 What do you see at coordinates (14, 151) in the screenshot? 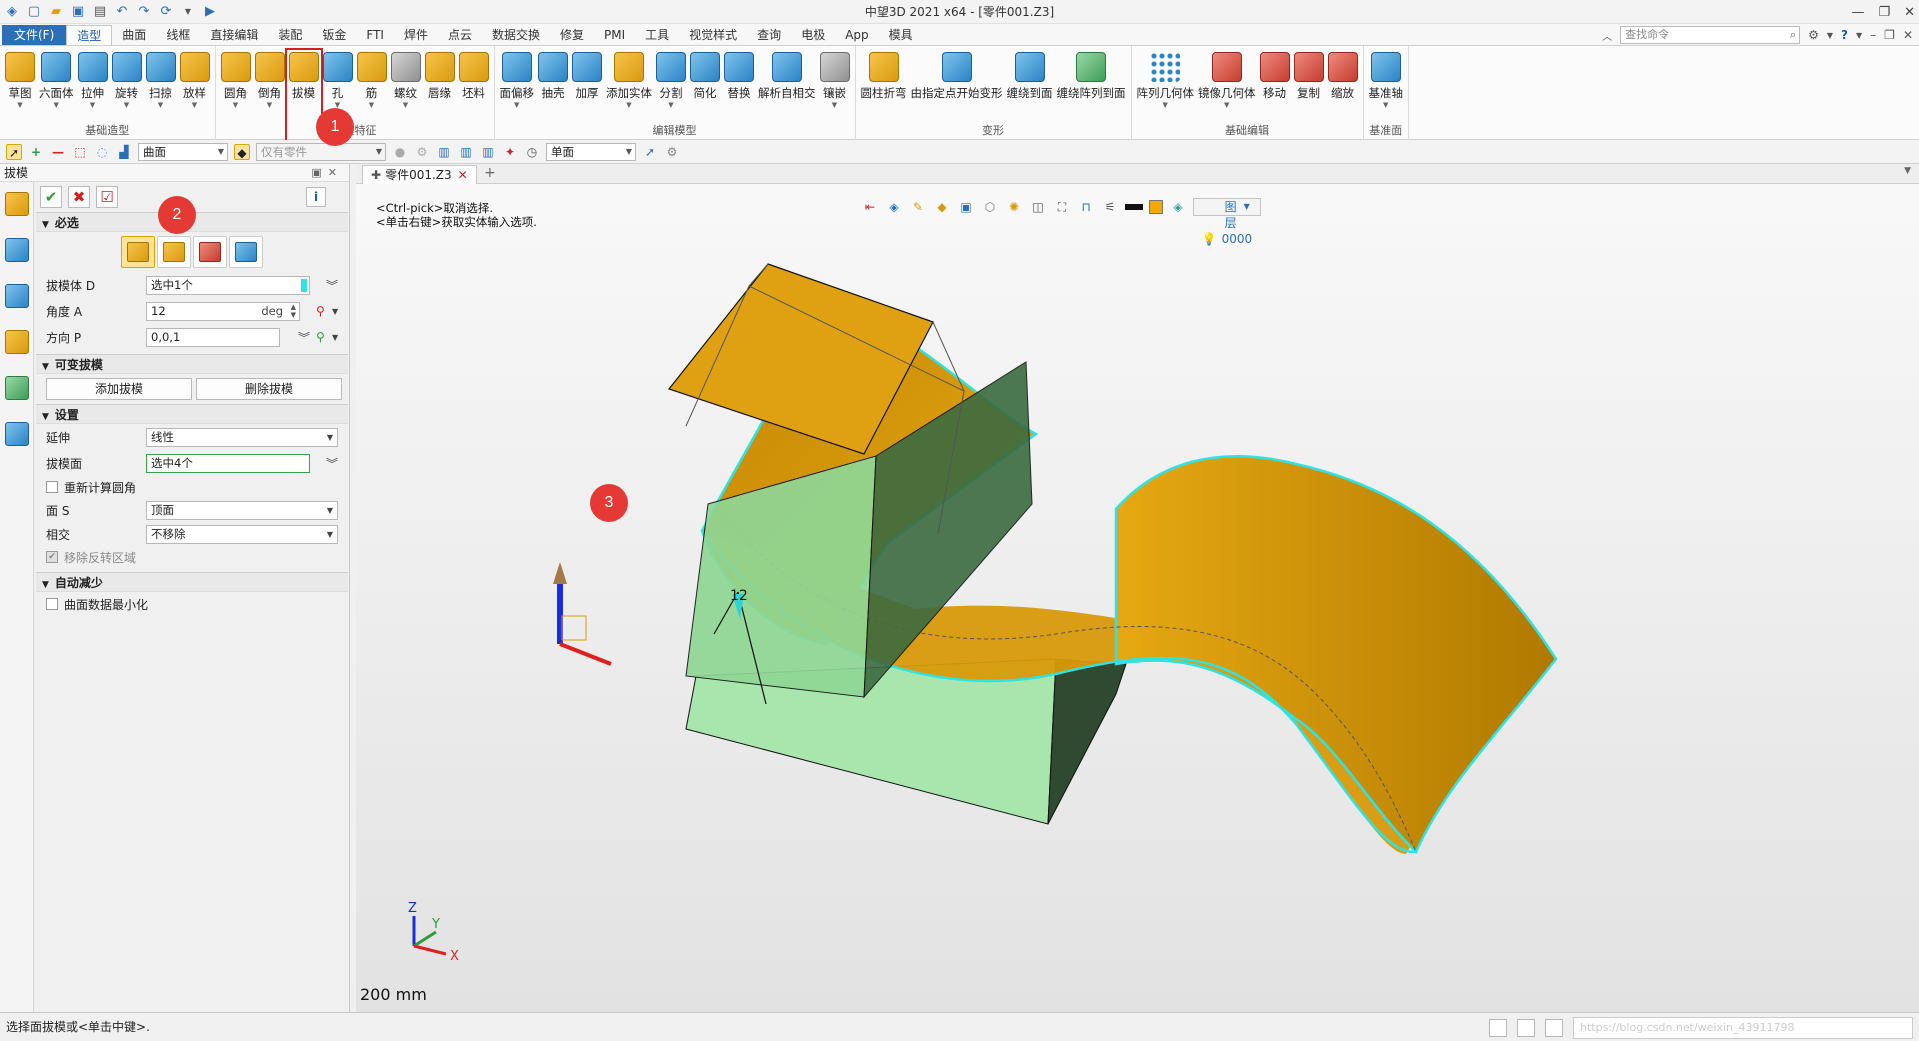
I see `select-arrow-icon: ➚` at bounding box center [14, 151].